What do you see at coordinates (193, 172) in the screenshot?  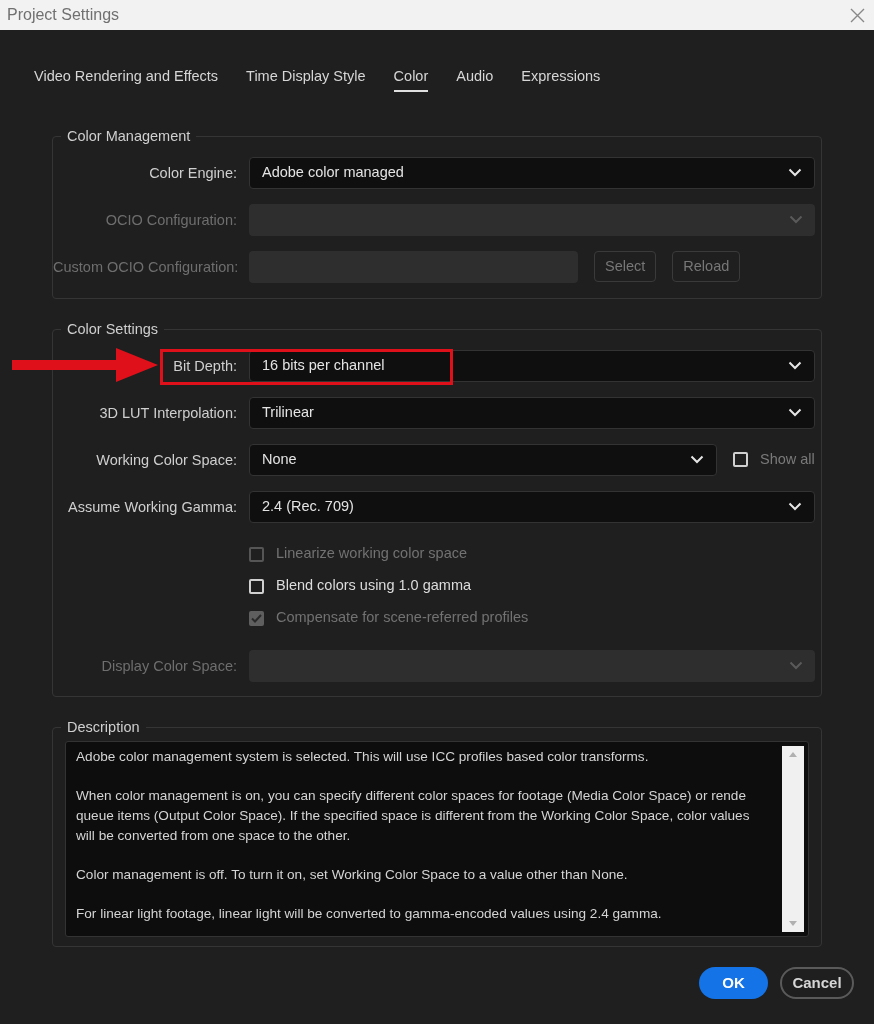 I see `field-label: Color Engine:` at bounding box center [193, 172].